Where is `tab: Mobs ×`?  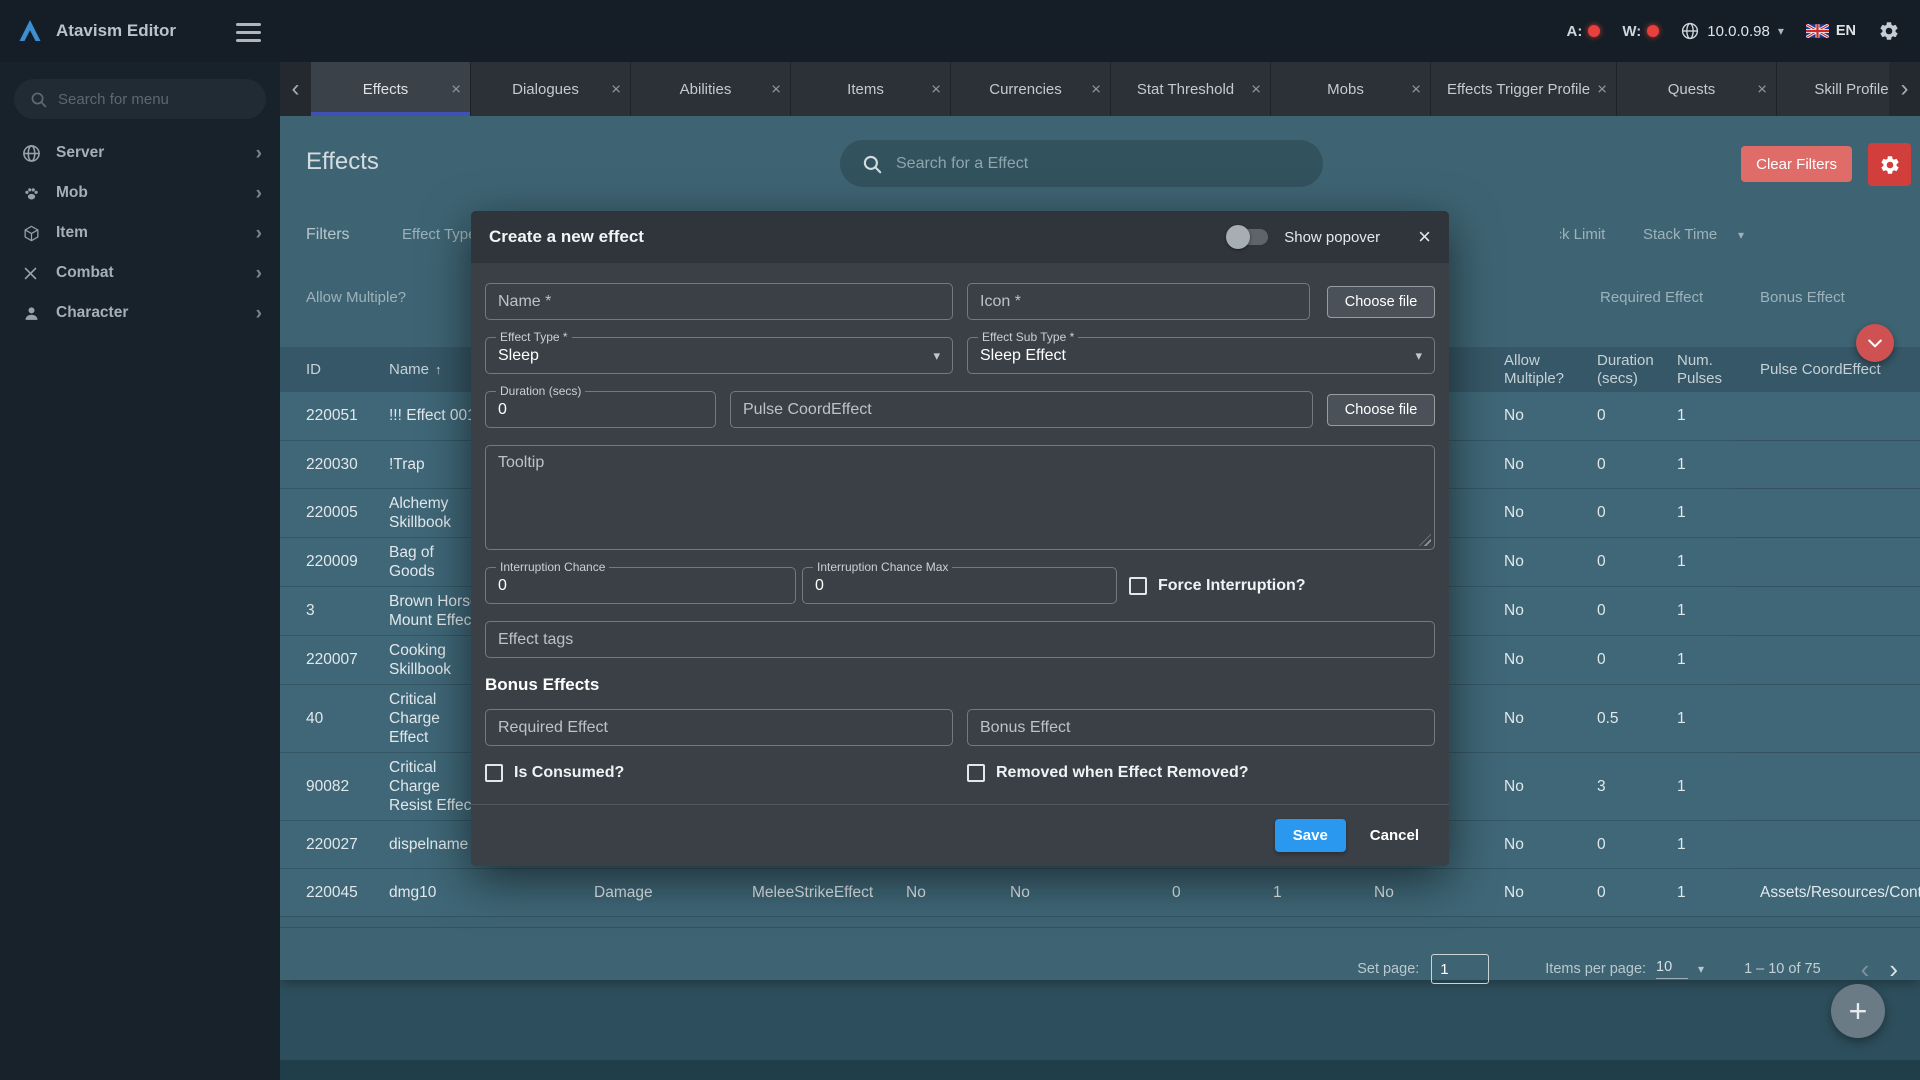 tab: Mobs × is located at coordinates (1351, 89).